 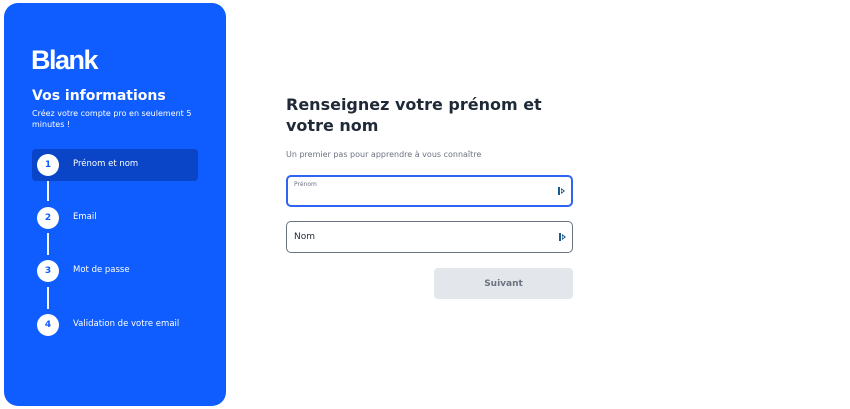 What do you see at coordinates (503, 283) in the screenshot?
I see `next-button: Suivant` at bounding box center [503, 283].